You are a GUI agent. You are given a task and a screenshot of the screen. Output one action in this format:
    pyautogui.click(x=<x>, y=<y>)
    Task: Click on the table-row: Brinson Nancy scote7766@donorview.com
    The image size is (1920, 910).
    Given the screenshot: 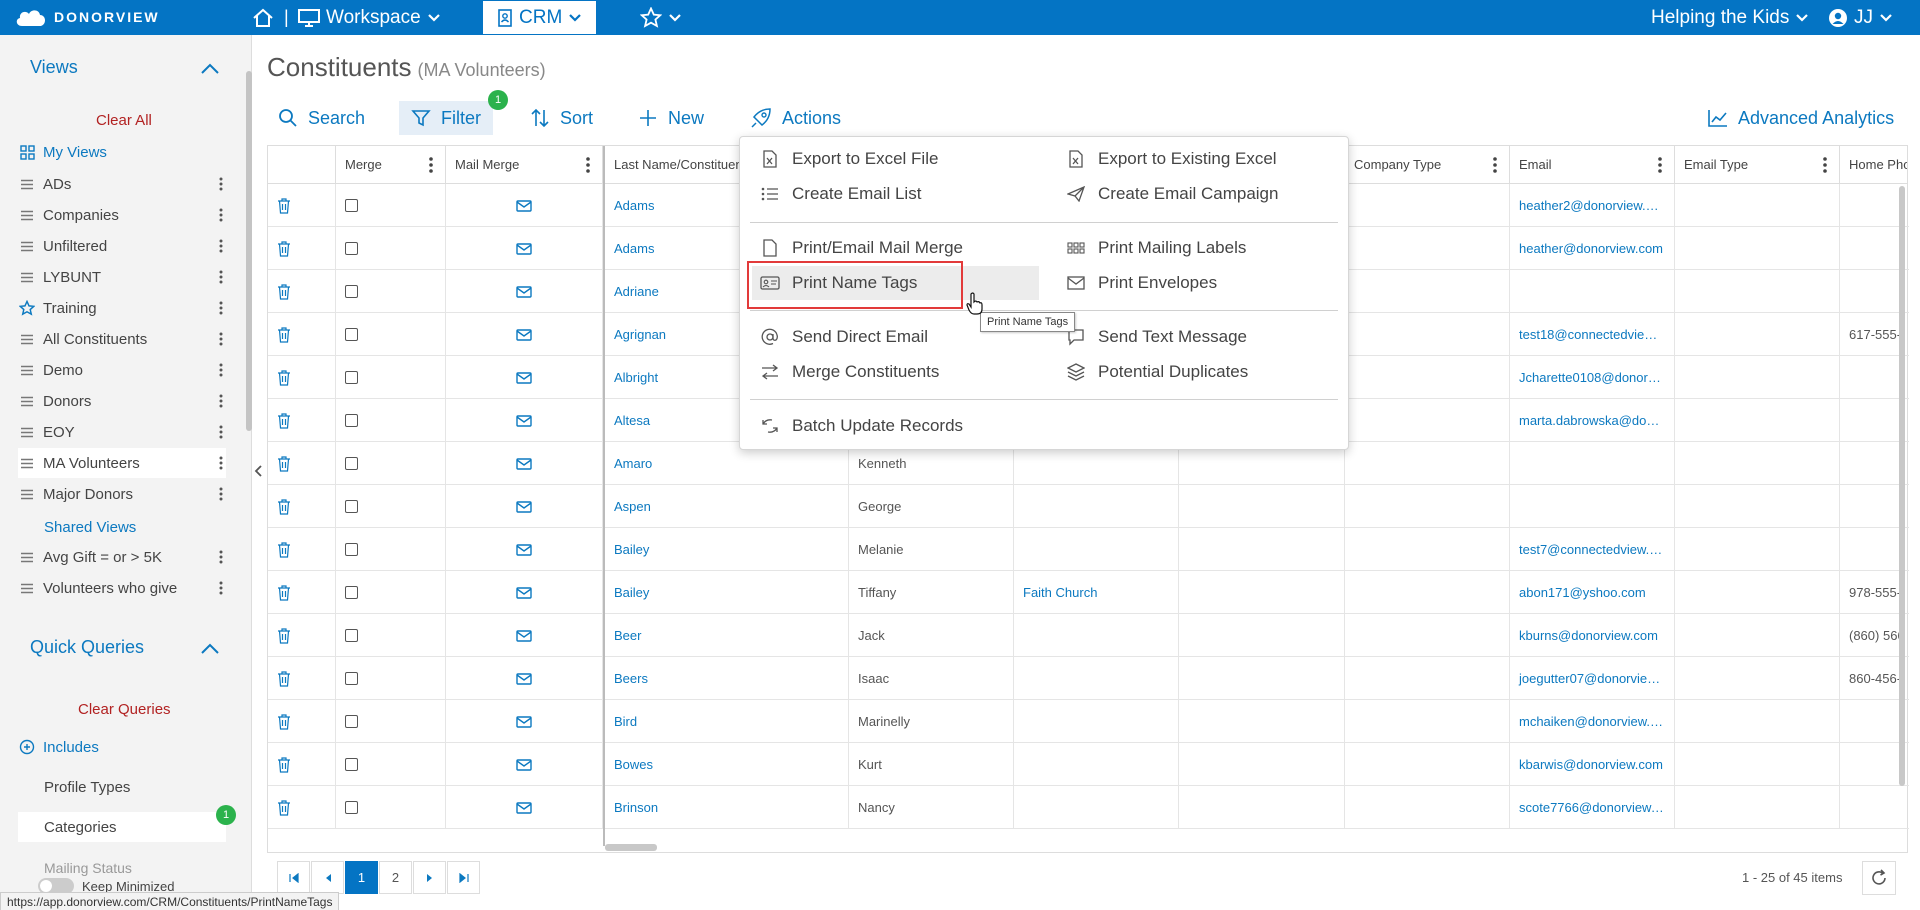 What is the action you would take?
    pyautogui.click(x=1088, y=807)
    